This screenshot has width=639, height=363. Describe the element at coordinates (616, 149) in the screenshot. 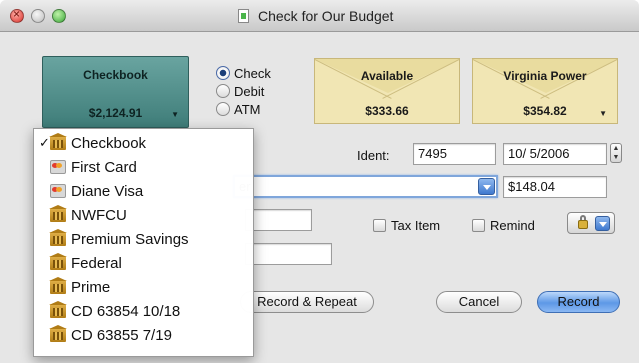

I see `stepper-up-icon: ▲` at that location.